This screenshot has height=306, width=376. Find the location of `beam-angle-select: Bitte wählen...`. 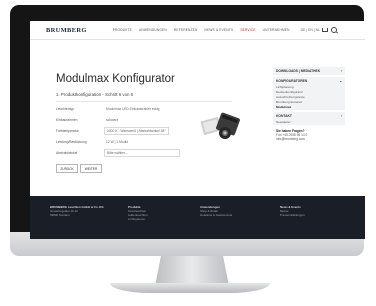

beam-angle-select: Bitte wählen... is located at coordinates (142, 153).